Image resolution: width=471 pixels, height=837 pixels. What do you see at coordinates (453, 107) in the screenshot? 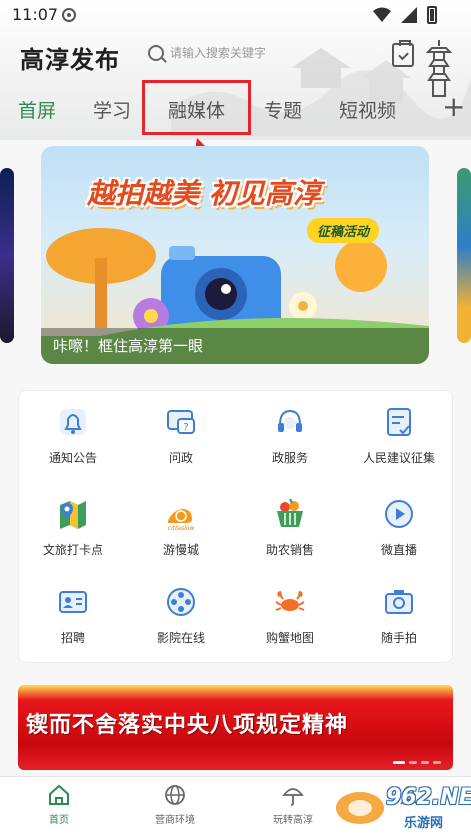
I see `add-channel-button: +` at bounding box center [453, 107].